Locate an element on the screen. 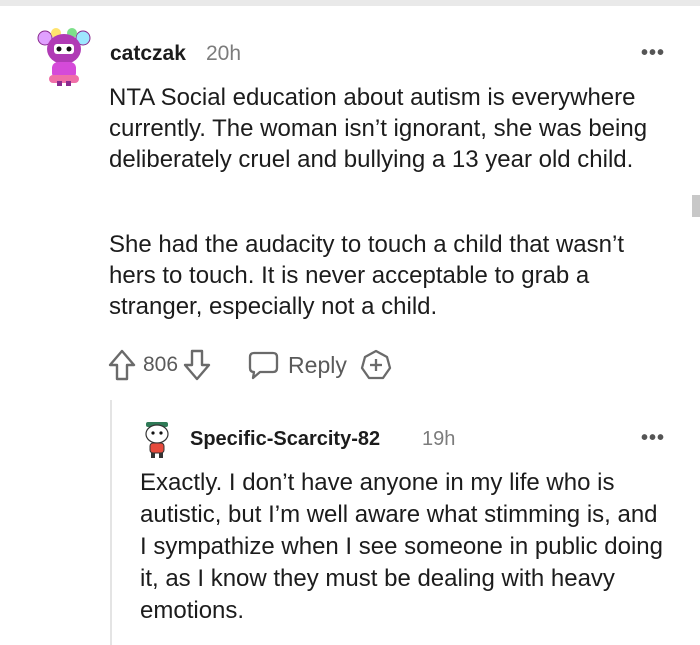 The height and width of the screenshot is (645, 700). arrow-up-icon is located at coordinates (122, 365).